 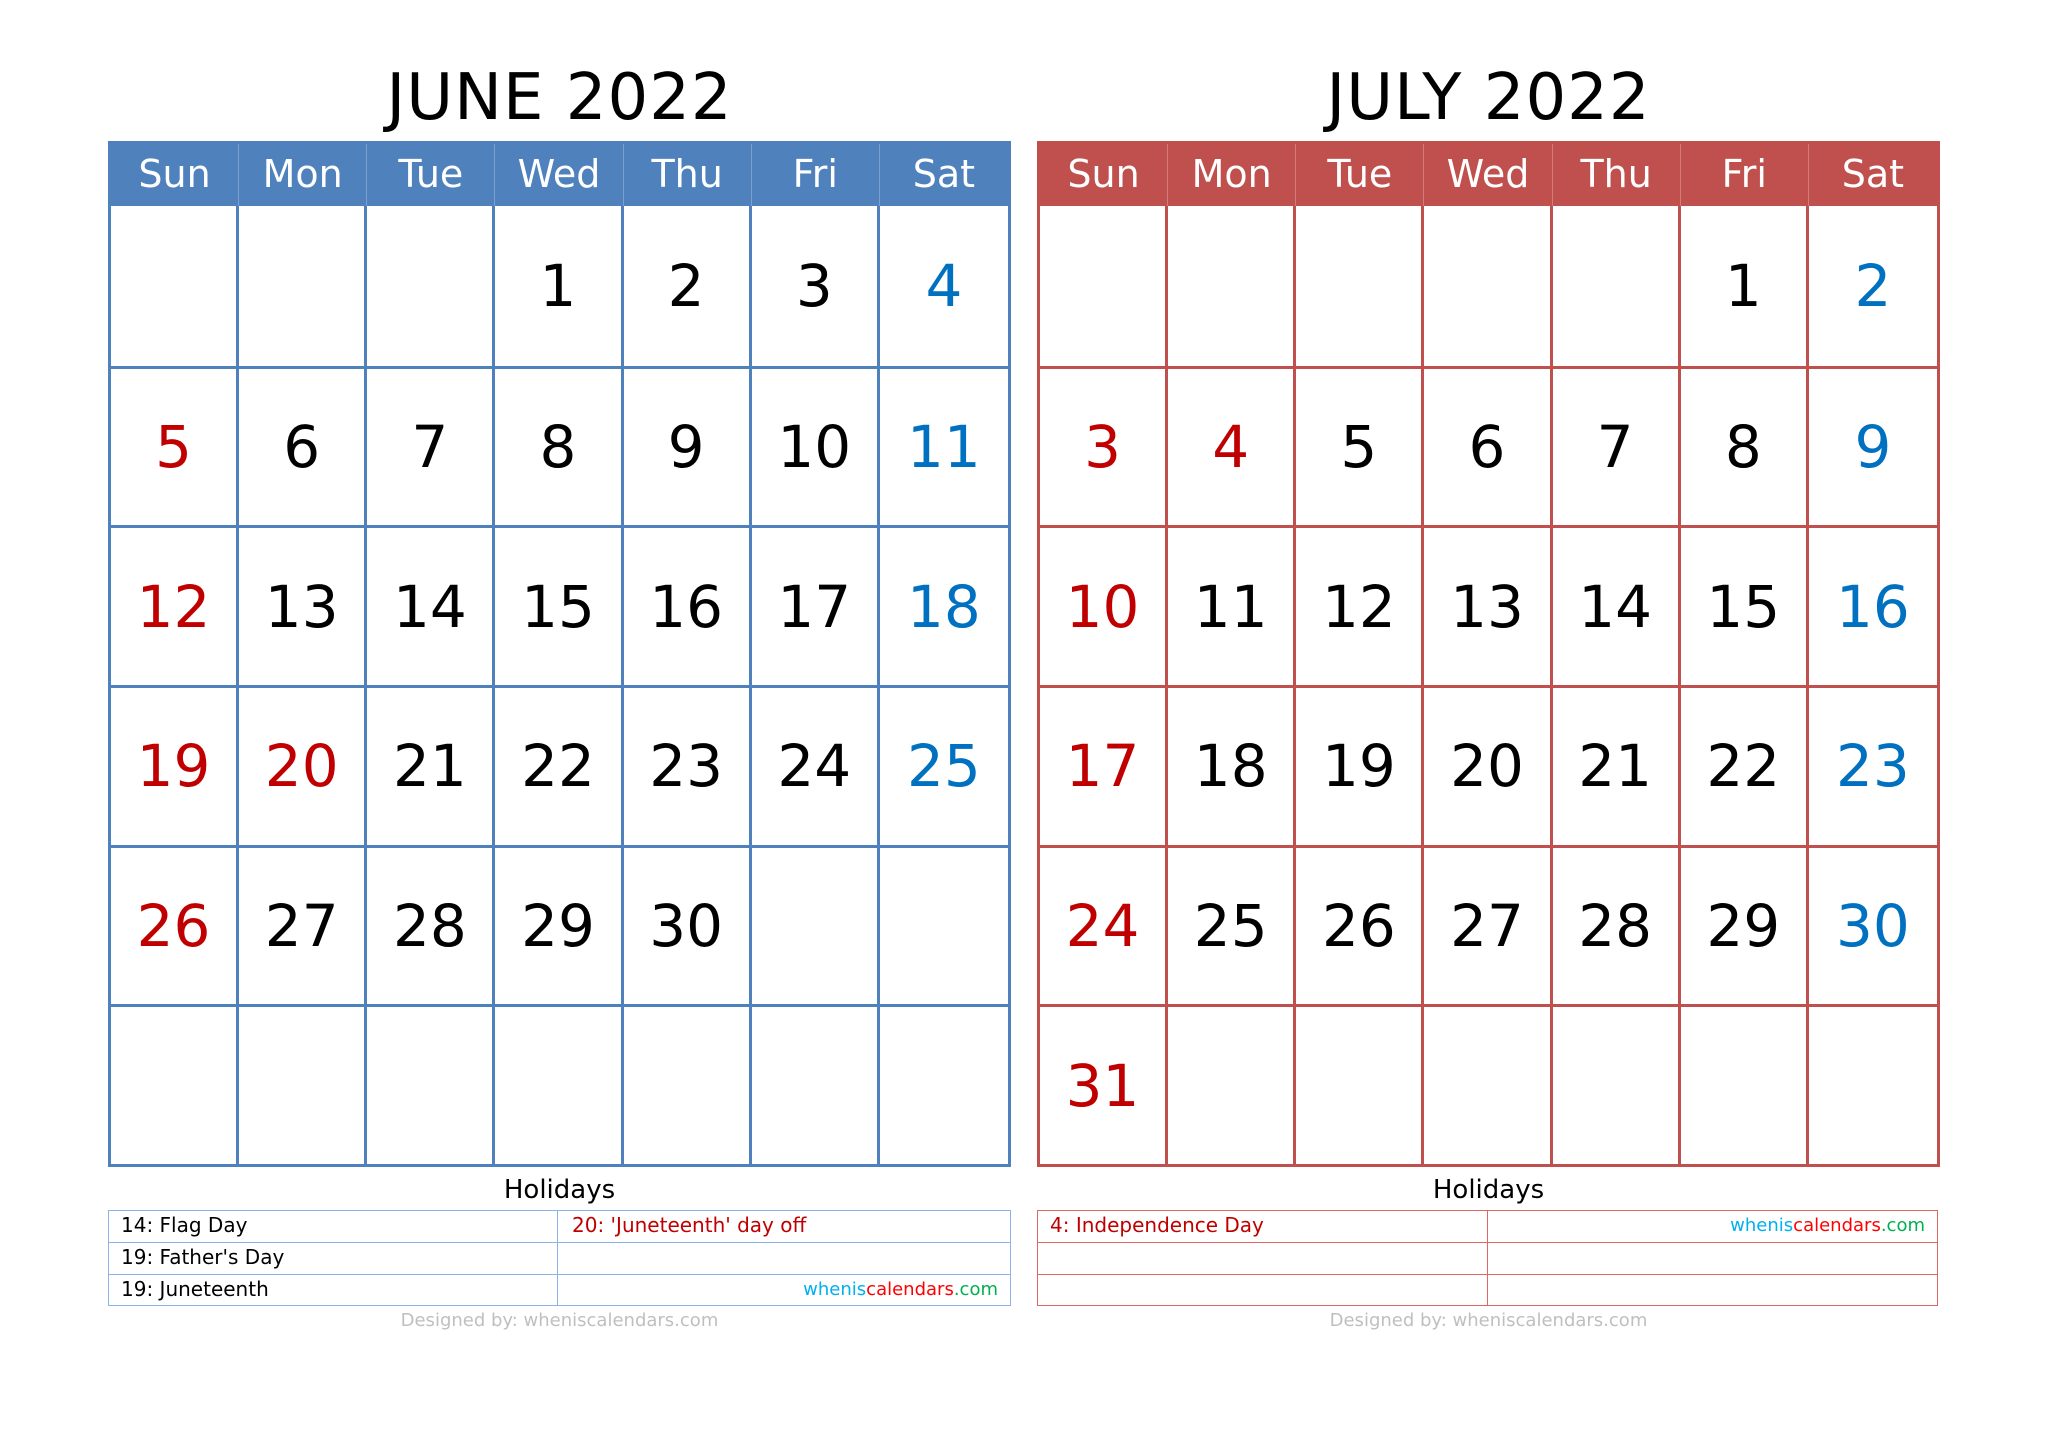 What do you see at coordinates (431, 605) in the screenshot?
I see `day-cell: 14` at bounding box center [431, 605].